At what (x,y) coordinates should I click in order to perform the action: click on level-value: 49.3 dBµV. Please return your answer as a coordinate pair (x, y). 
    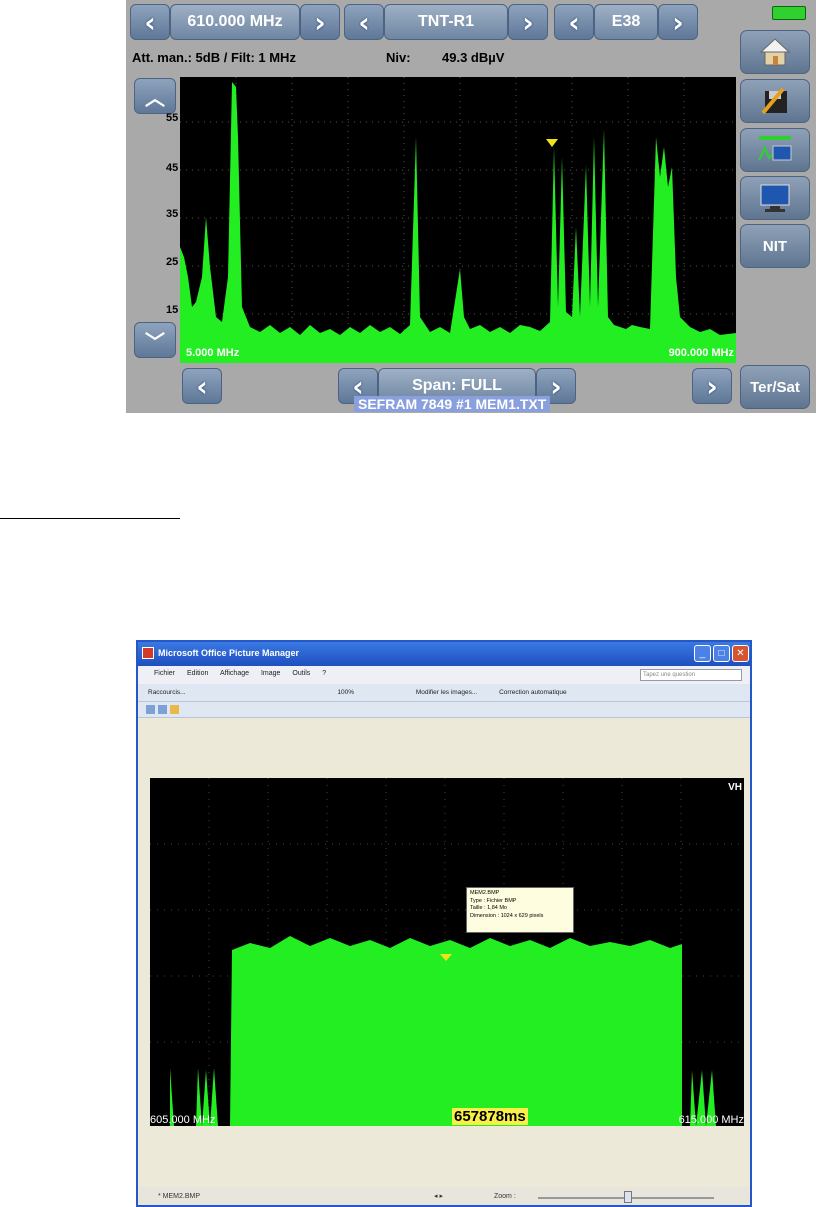
    Looking at the image, I should click on (473, 57).